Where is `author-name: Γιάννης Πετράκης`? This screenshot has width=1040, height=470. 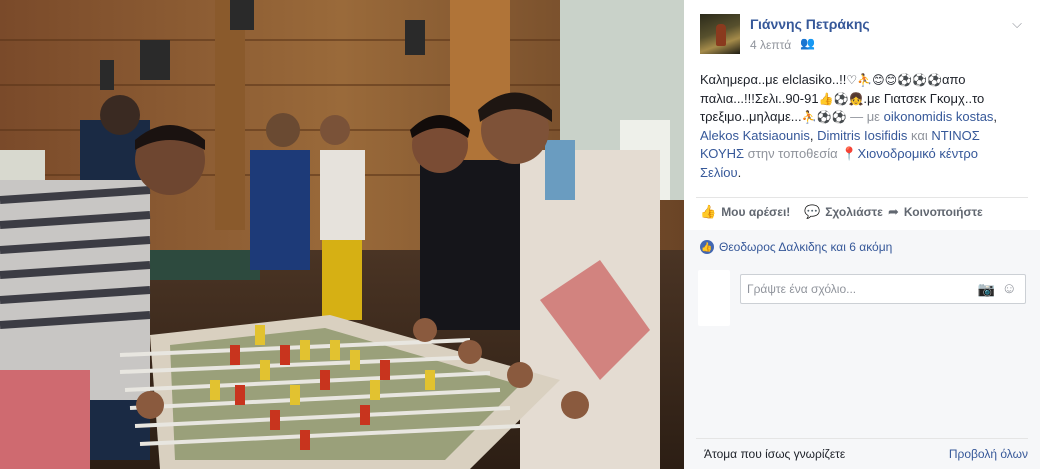 author-name: Γιάννης Πετράκης is located at coordinates (810, 24).